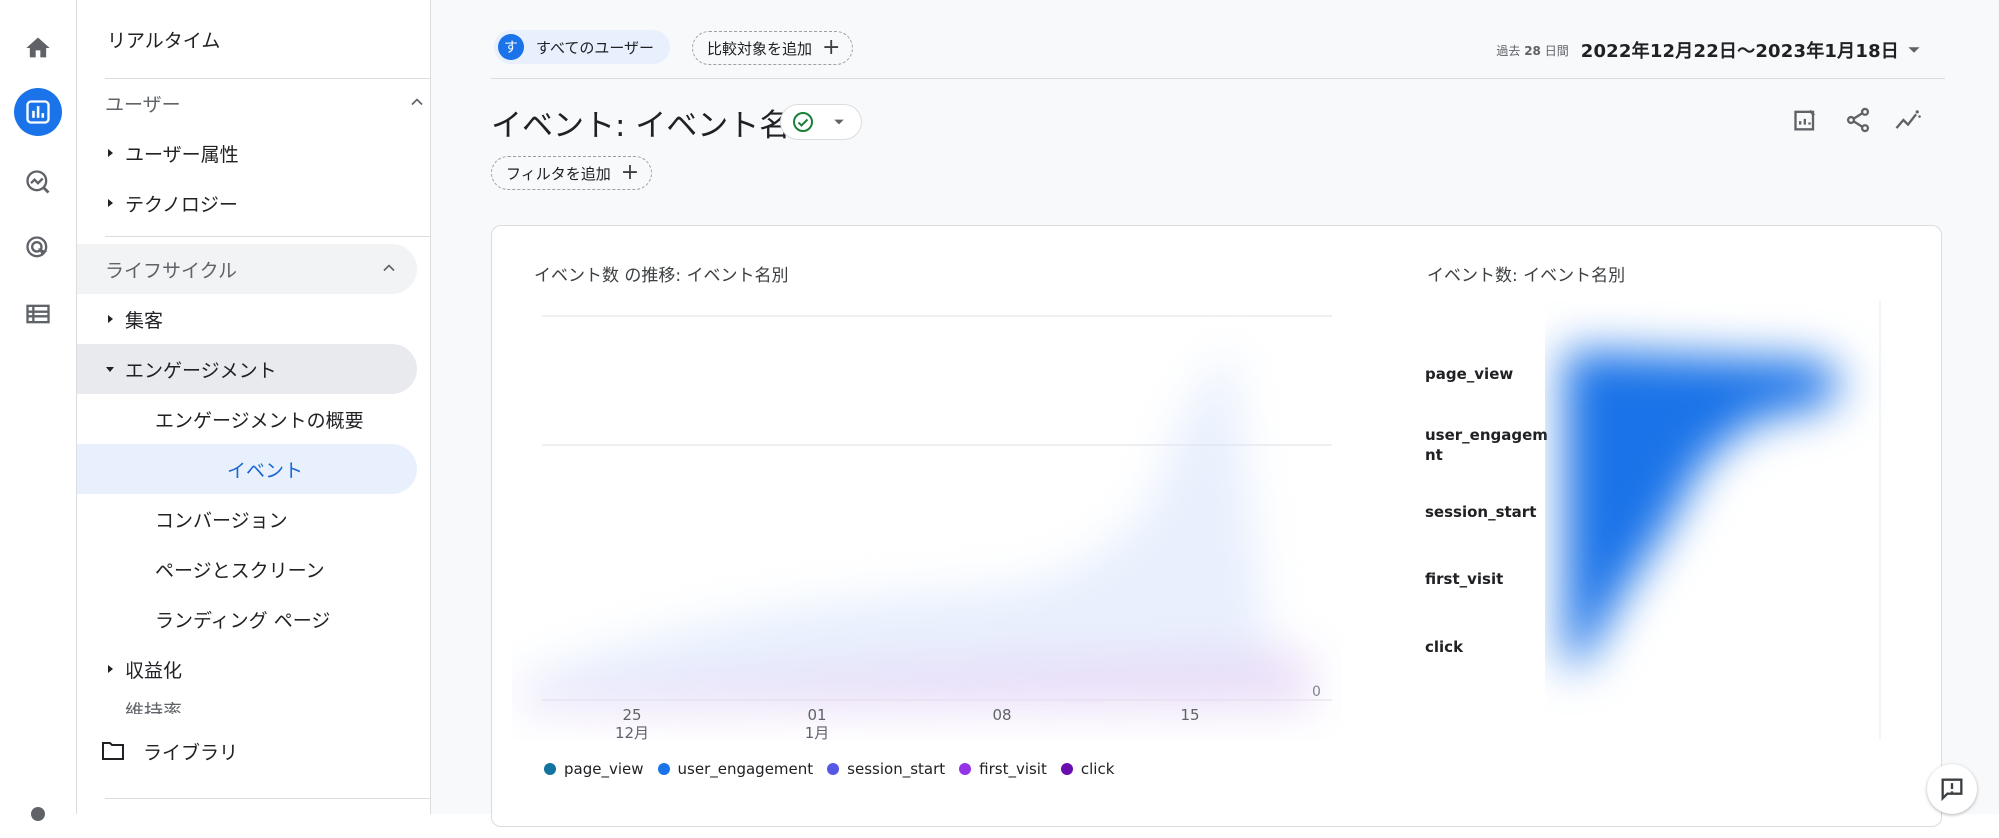 The height and width of the screenshot is (838, 1999). What do you see at coordinates (1806, 120) in the screenshot?
I see `customize-report-icon` at bounding box center [1806, 120].